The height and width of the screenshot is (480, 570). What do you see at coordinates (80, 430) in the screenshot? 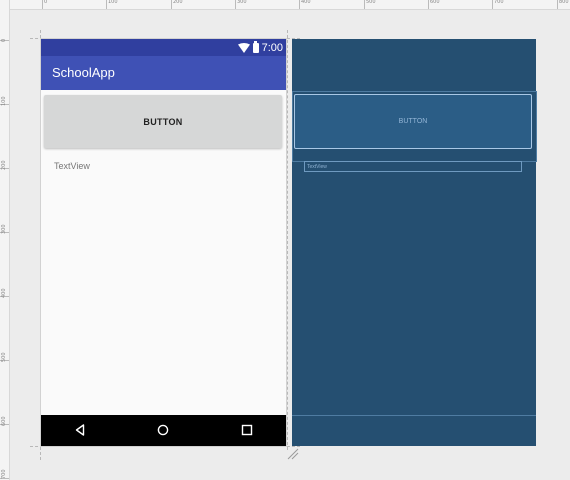
I see `back-icon` at bounding box center [80, 430].